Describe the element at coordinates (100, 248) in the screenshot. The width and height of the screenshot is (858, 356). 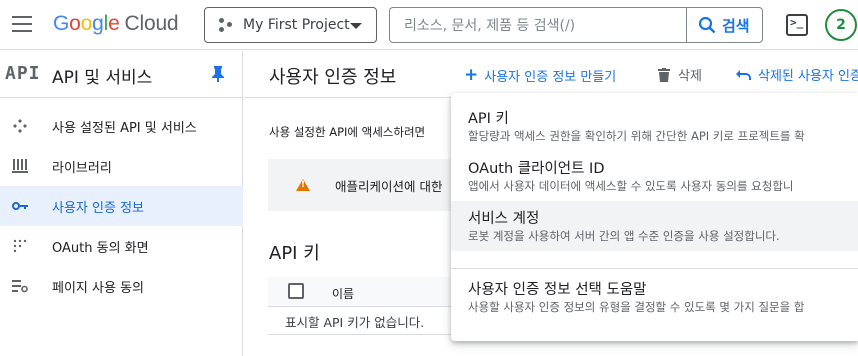
I see `sidebar-item-label: OAuth 동의 화면` at that location.